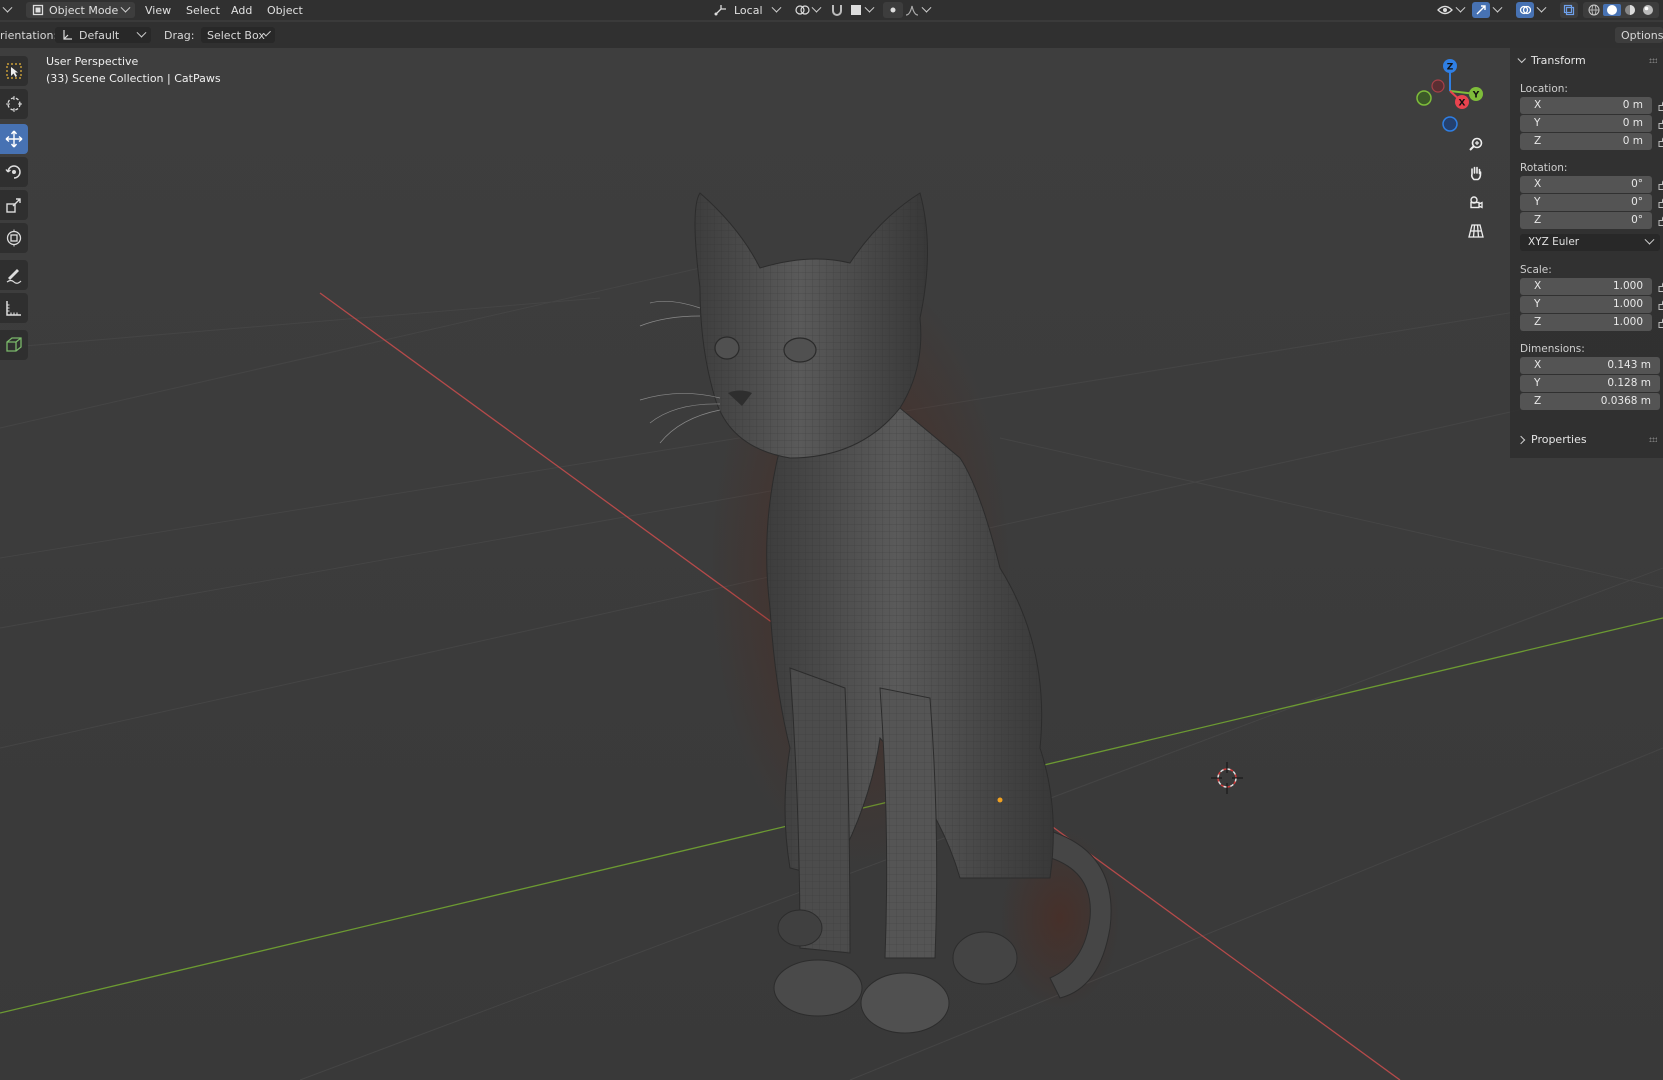 The height and width of the screenshot is (1080, 1663). I want to click on overlay-icon, so click(1525, 10).